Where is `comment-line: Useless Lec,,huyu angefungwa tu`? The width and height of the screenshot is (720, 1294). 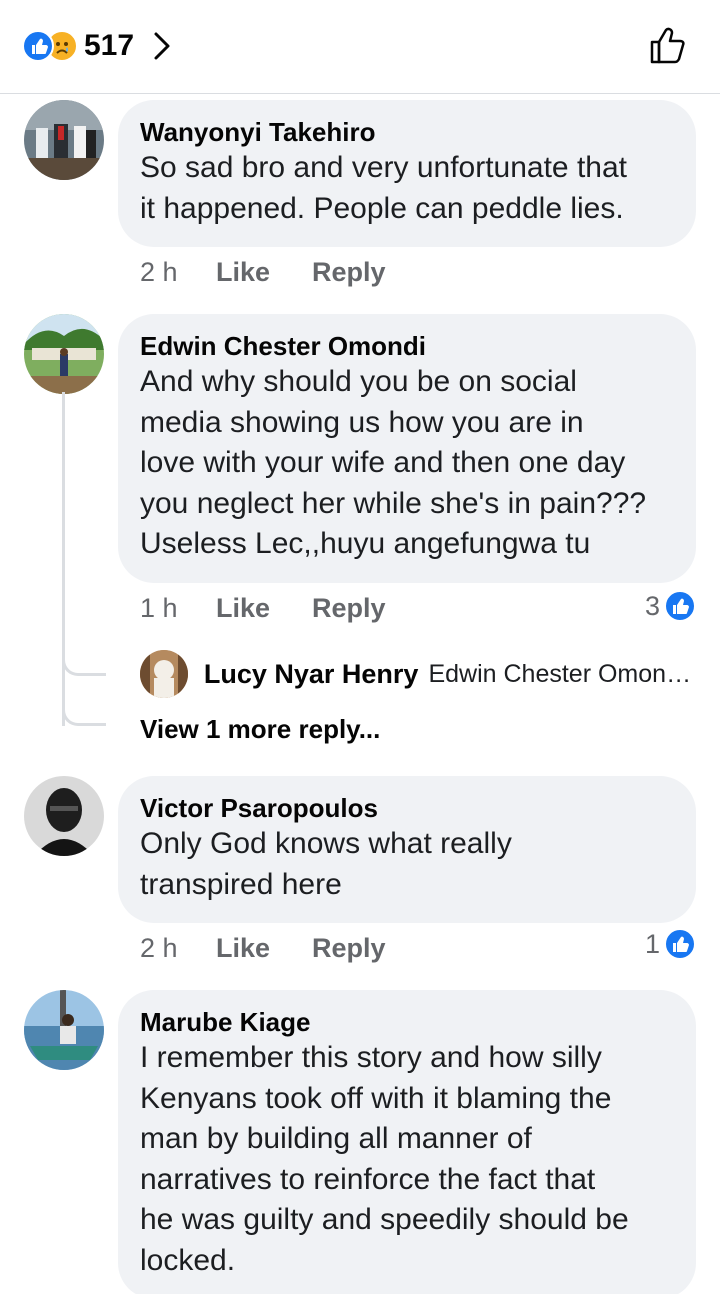
comment-line: Useless Lec,,huyu angefungwa tu is located at coordinates (365, 543).